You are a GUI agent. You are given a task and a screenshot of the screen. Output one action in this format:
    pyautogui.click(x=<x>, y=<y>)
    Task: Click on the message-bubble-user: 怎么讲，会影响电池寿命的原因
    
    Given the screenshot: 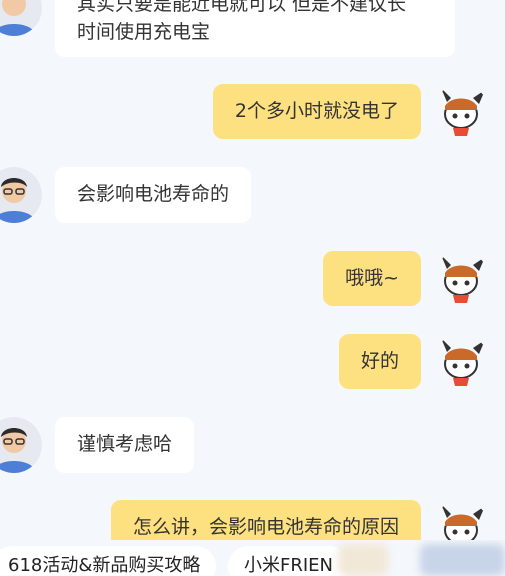 What is the action you would take?
    pyautogui.click(x=265, y=520)
    